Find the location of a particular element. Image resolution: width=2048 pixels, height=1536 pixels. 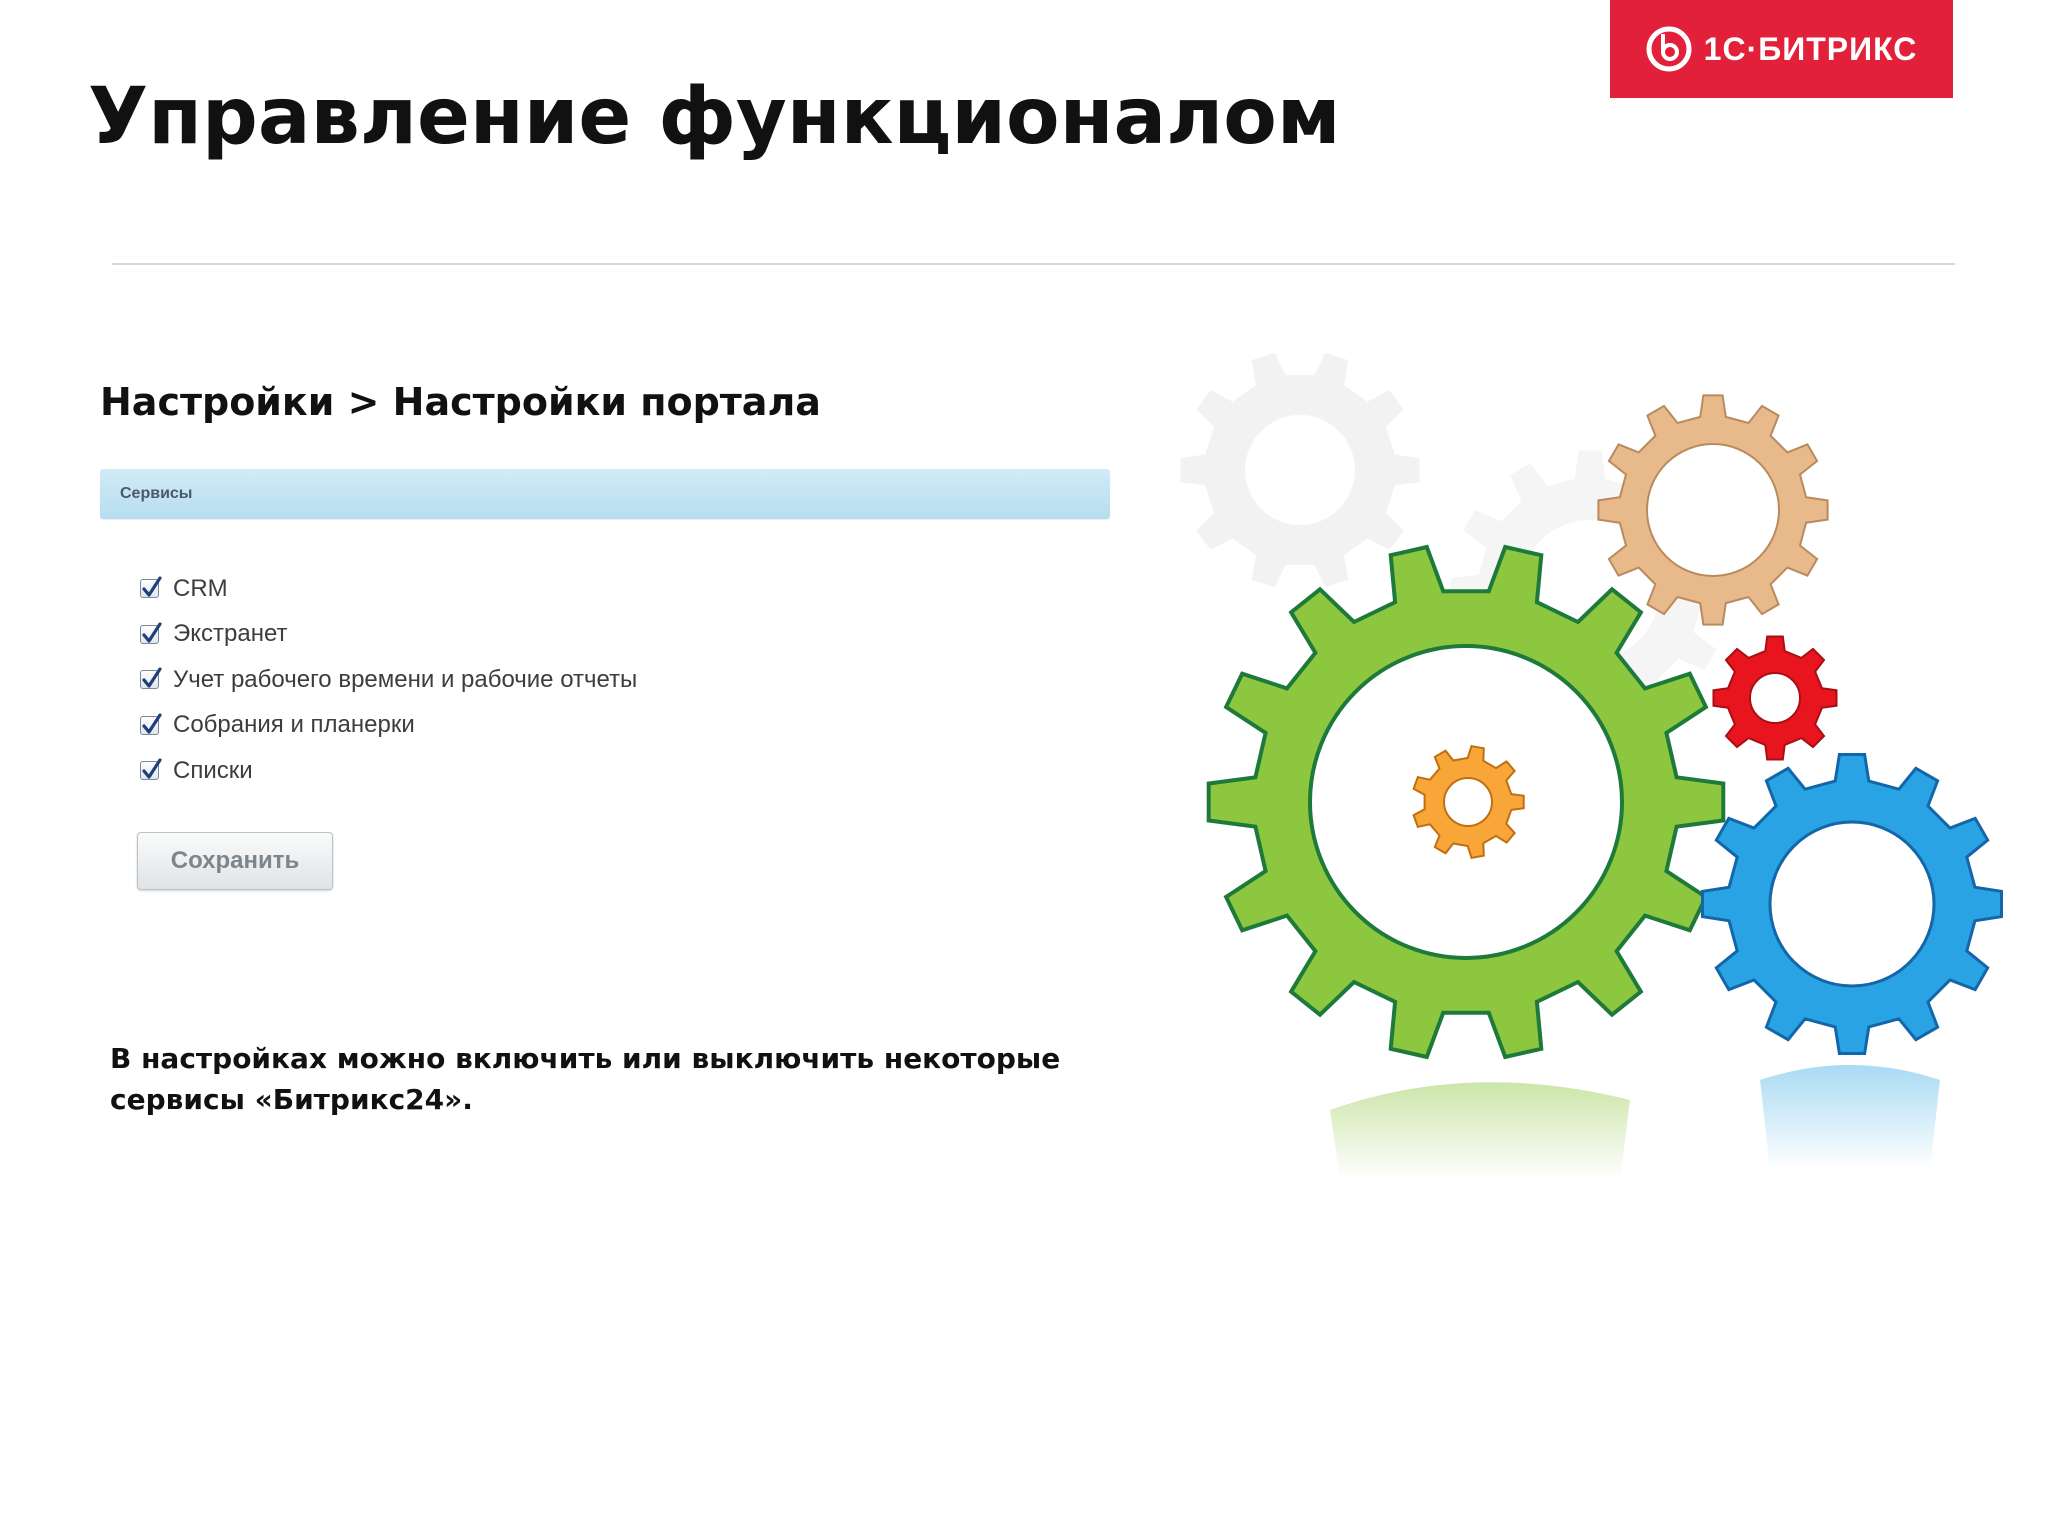

tan-gear-hole is located at coordinates (1713, 510).